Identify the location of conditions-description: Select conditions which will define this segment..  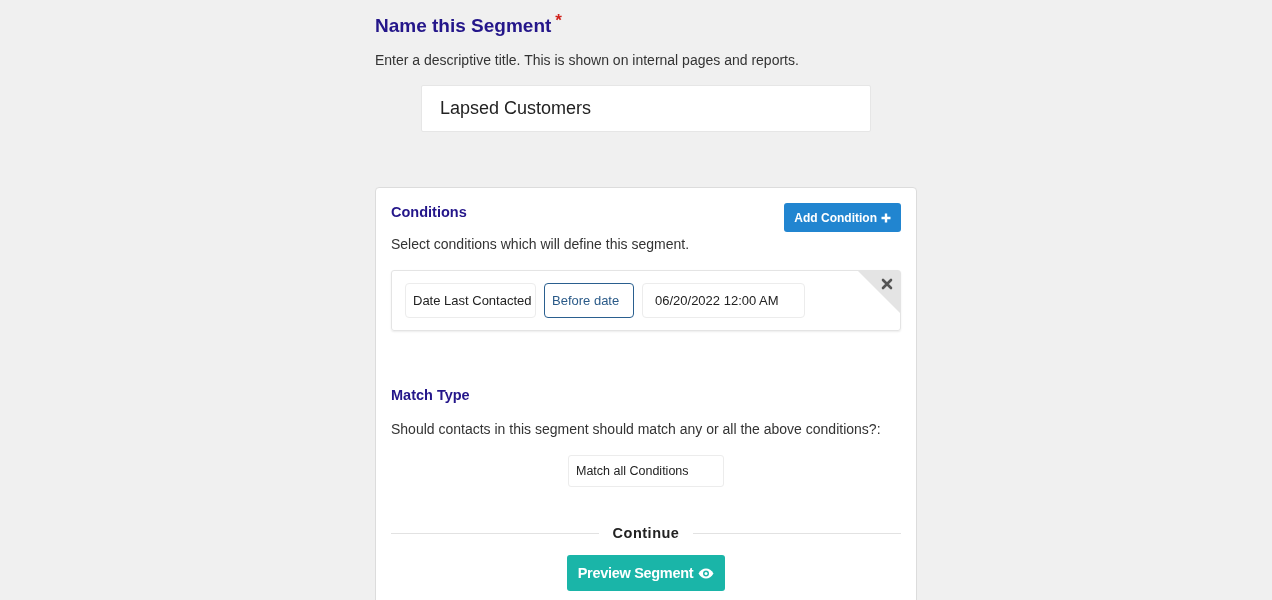
(541, 244).